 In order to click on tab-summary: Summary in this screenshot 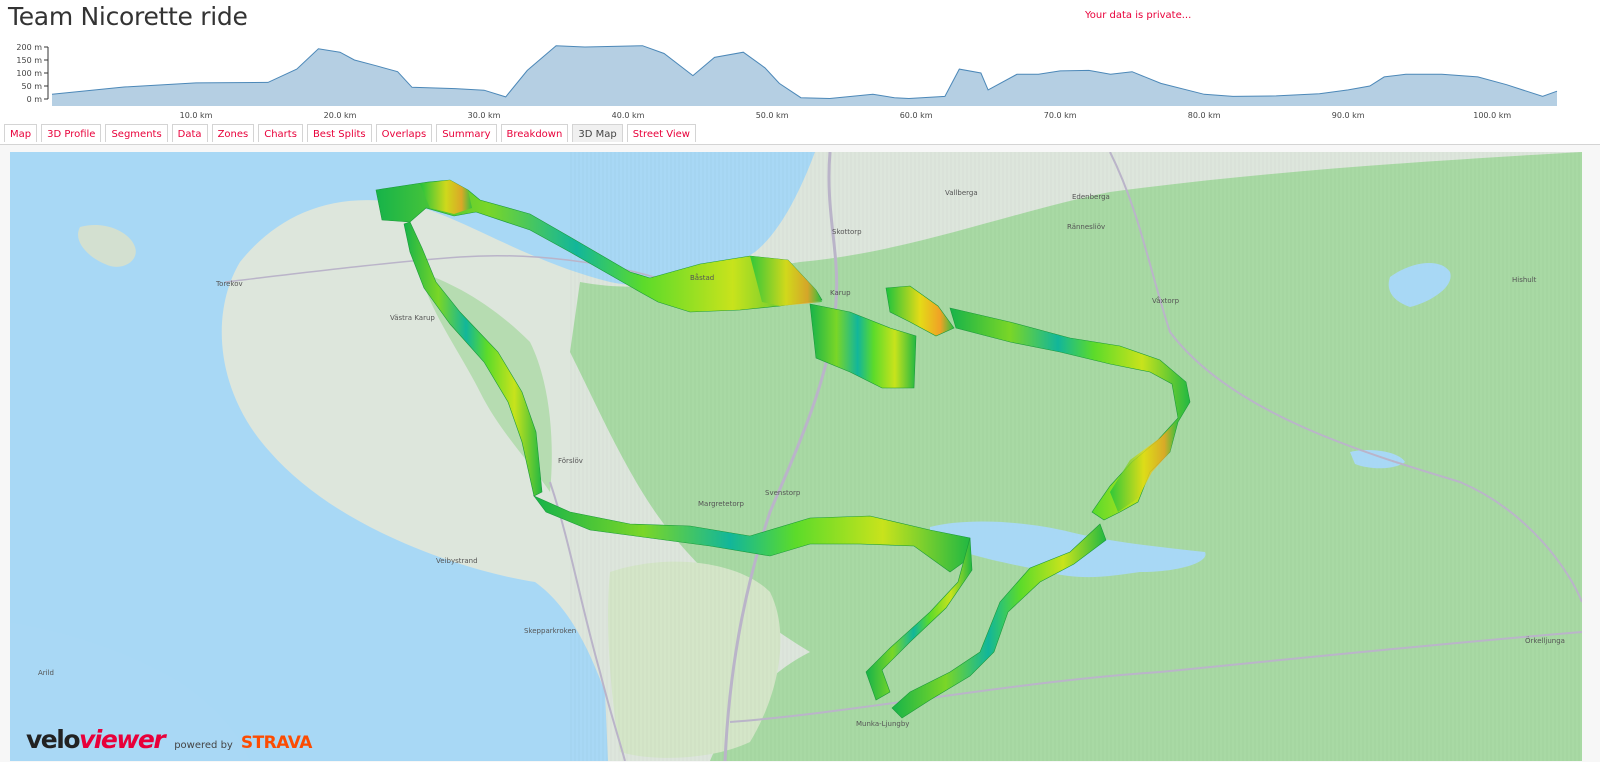, I will do `click(466, 133)`.